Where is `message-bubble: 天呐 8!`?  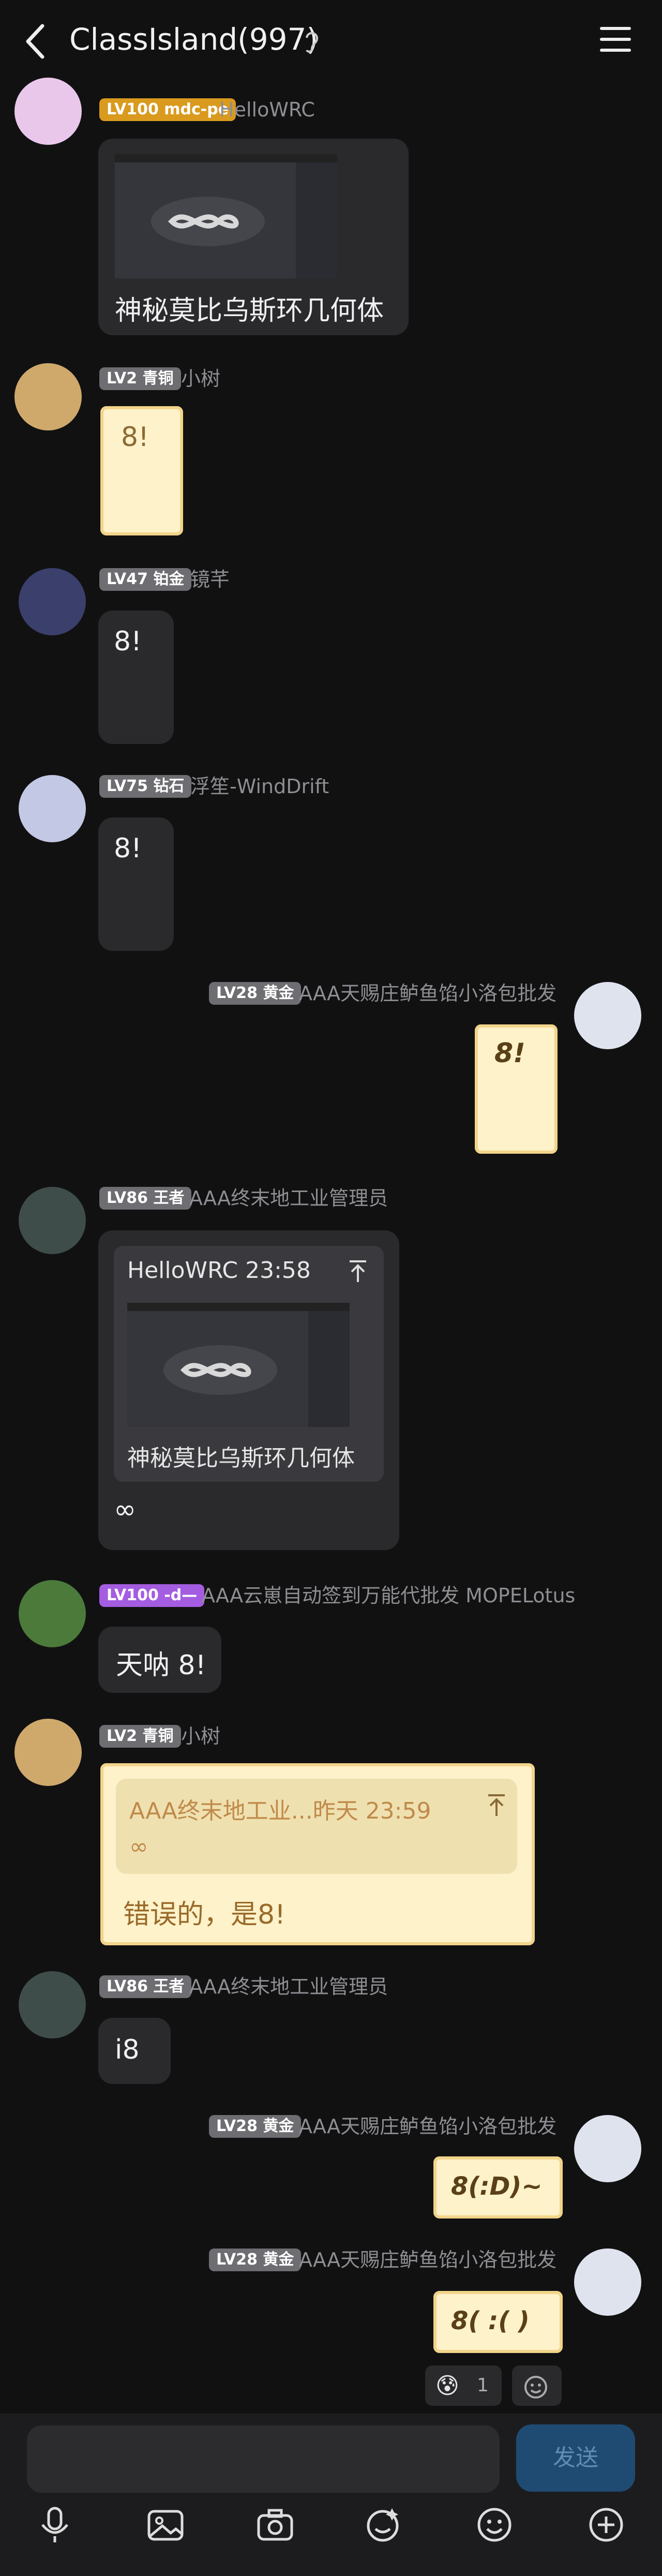 message-bubble: 天呐 8! is located at coordinates (159, 1660).